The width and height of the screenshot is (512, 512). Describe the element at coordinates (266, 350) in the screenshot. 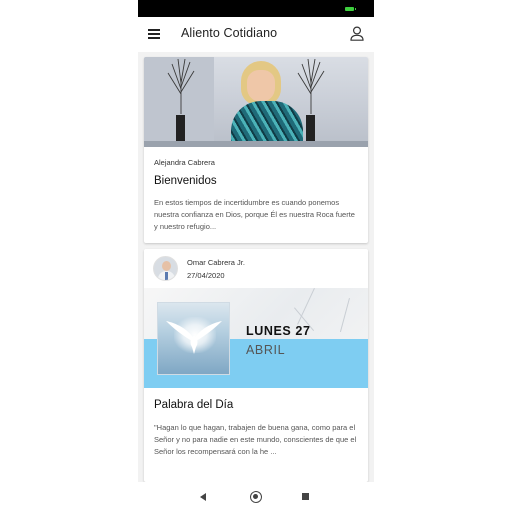

I see `banner-month: ABRIL` at that location.